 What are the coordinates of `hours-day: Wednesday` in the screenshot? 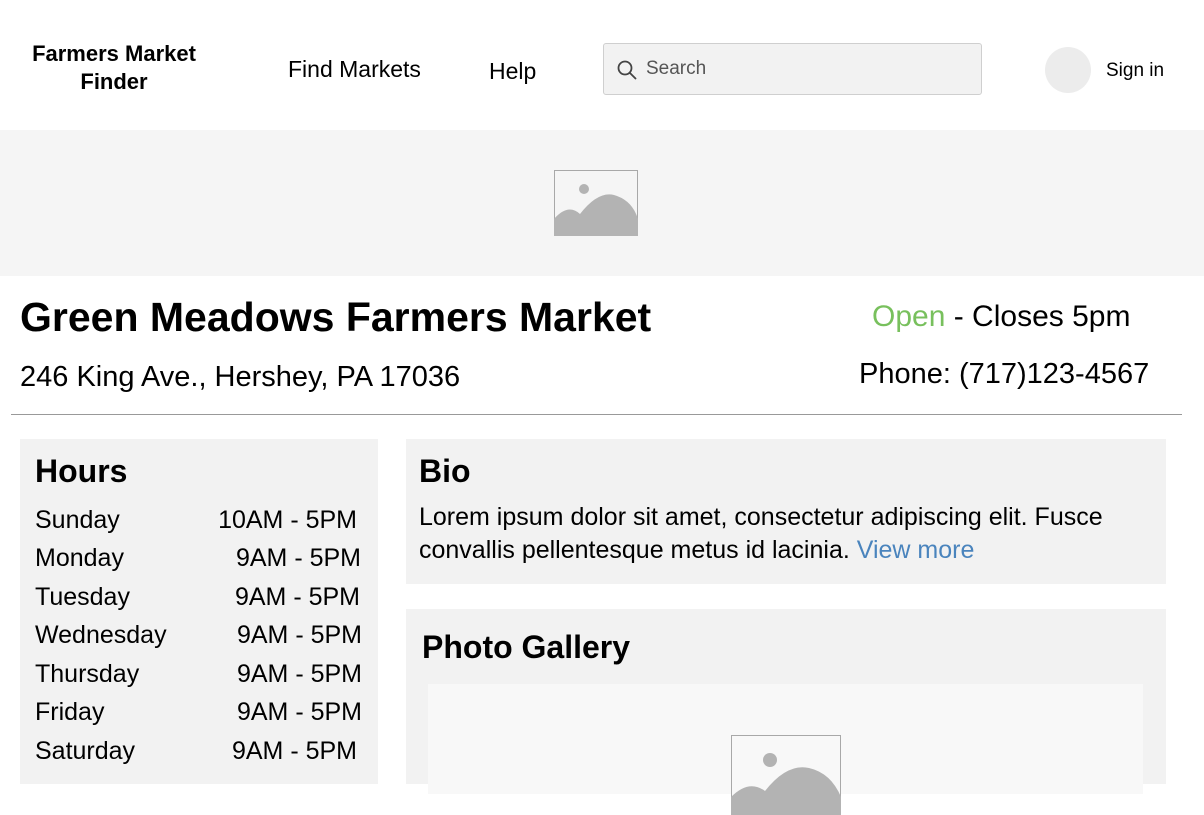 It's located at (101, 635).